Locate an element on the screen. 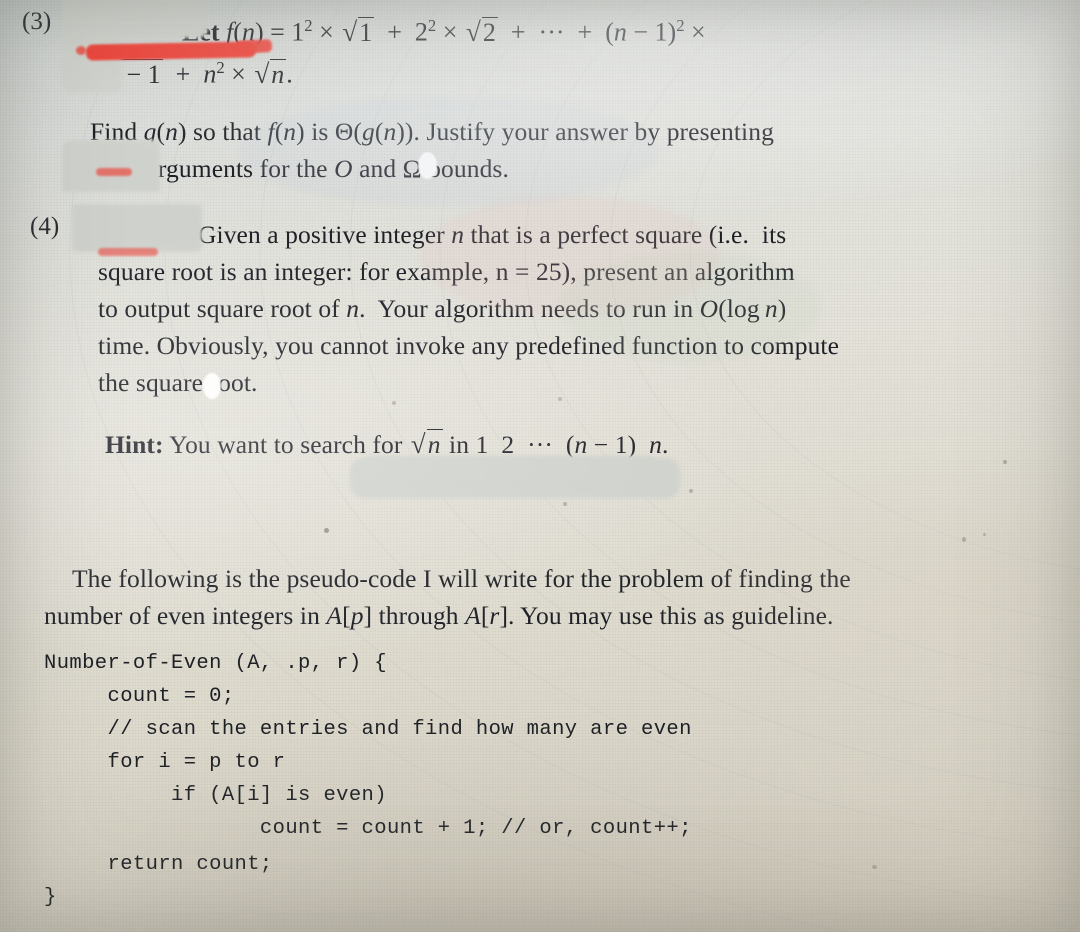 The width and height of the screenshot is (1080, 932). pseudocode-line-4: if (A[i] is even) is located at coordinates (215, 795).